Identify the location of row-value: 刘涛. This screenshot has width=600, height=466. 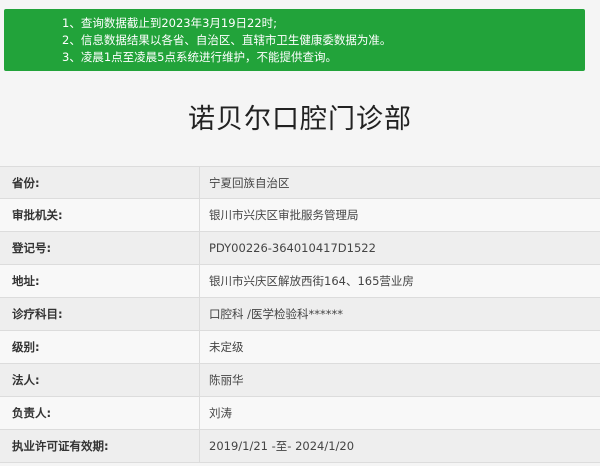
(220, 413).